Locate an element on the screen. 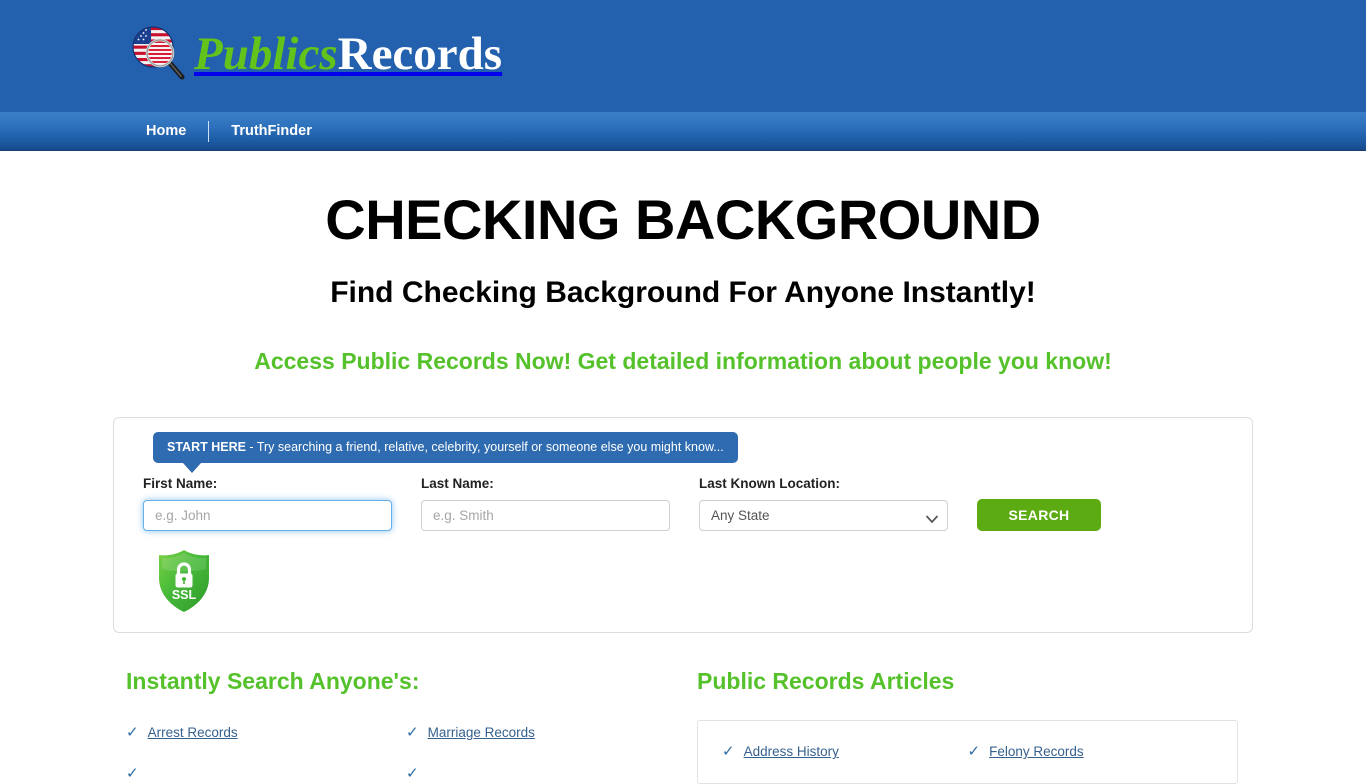 This screenshot has width=1366, height=784. search-button: SEARCH is located at coordinates (1039, 515).